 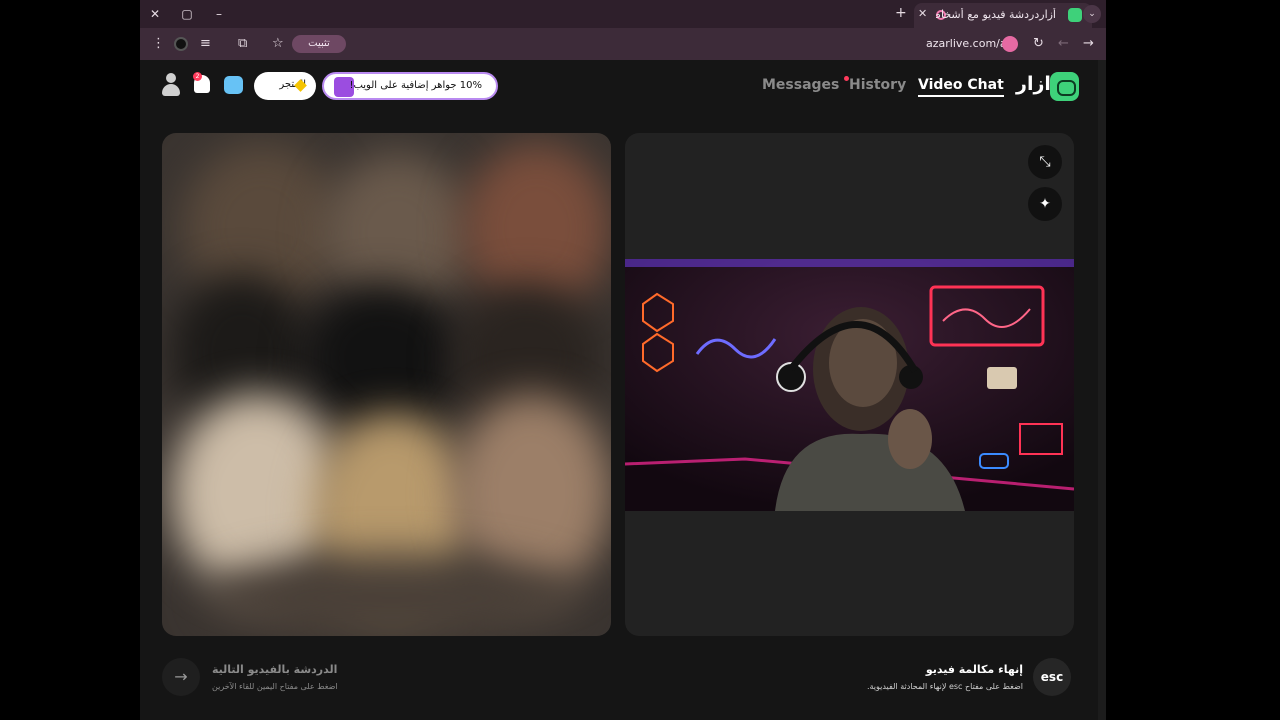 I want to click on nav-history: History, so click(x=877, y=85).